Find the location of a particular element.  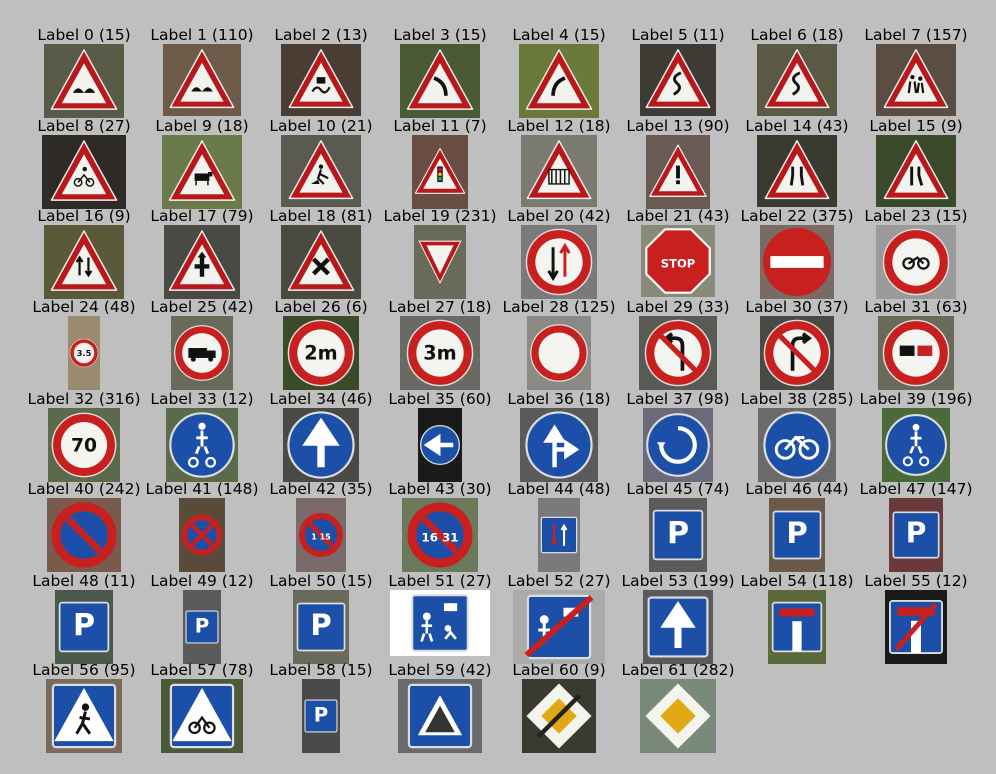

sign-label: Label 19 (231) is located at coordinates (440, 216).